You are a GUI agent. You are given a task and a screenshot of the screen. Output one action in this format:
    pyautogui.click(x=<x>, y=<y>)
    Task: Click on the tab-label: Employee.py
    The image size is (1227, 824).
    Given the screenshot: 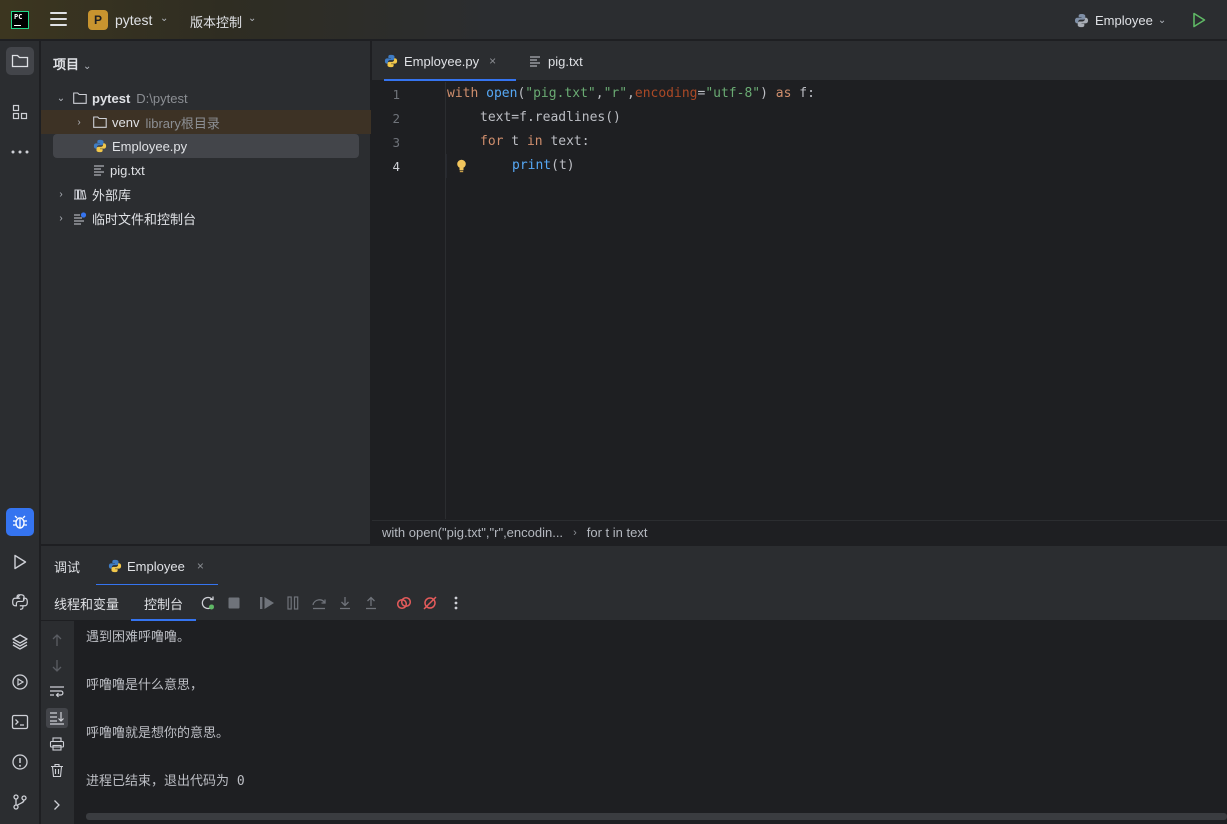 What is the action you would take?
    pyautogui.click(x=442, y=61)
    